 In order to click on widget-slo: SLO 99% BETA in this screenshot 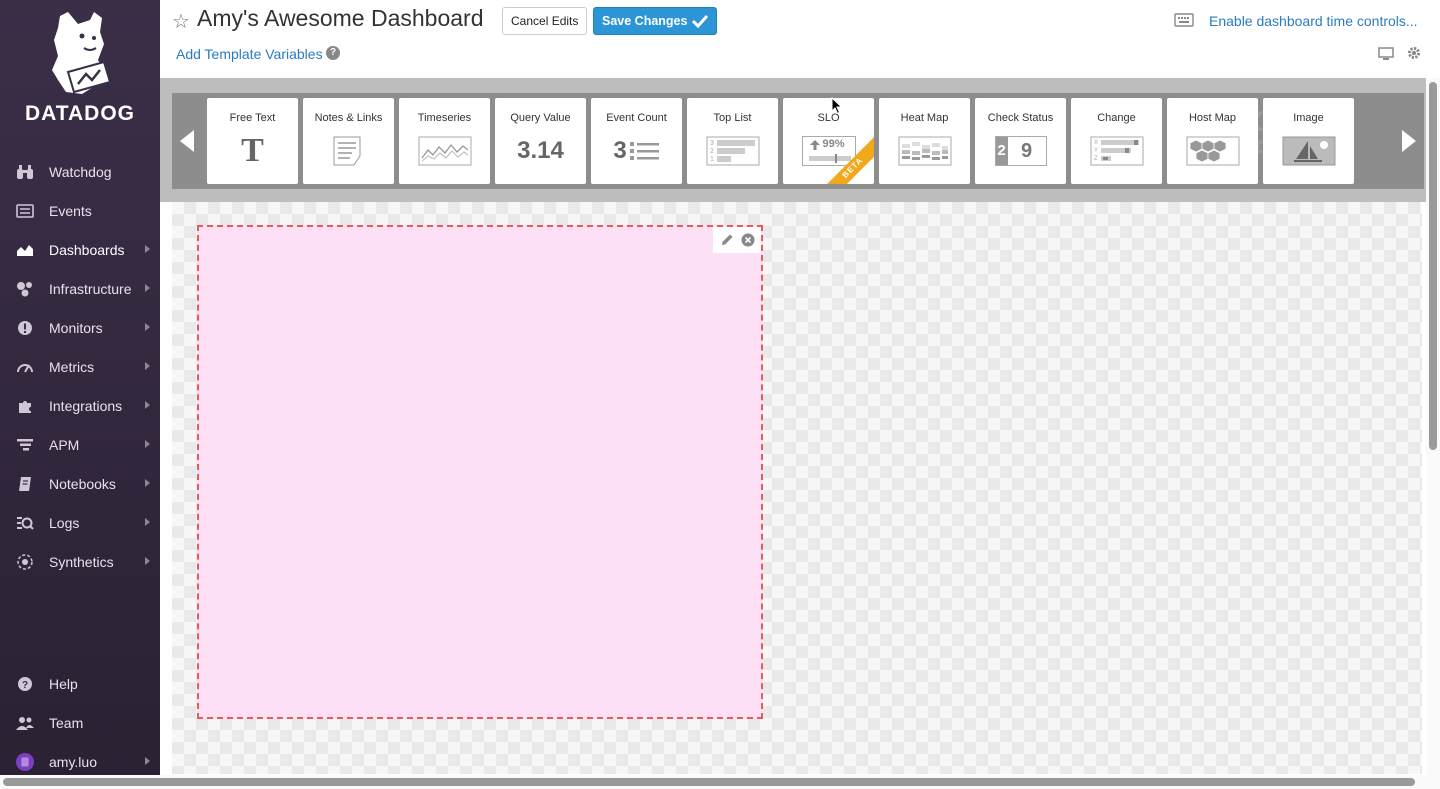, I will do `click(828, 141)`.